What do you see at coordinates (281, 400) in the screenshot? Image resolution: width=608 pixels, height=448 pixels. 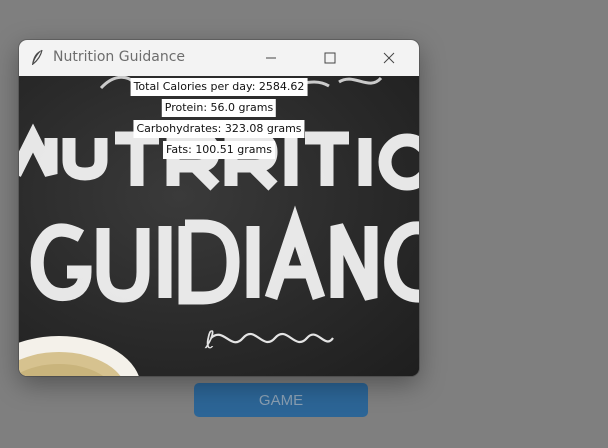 I see `game-button: GAME` at bounding box center [281, 400].